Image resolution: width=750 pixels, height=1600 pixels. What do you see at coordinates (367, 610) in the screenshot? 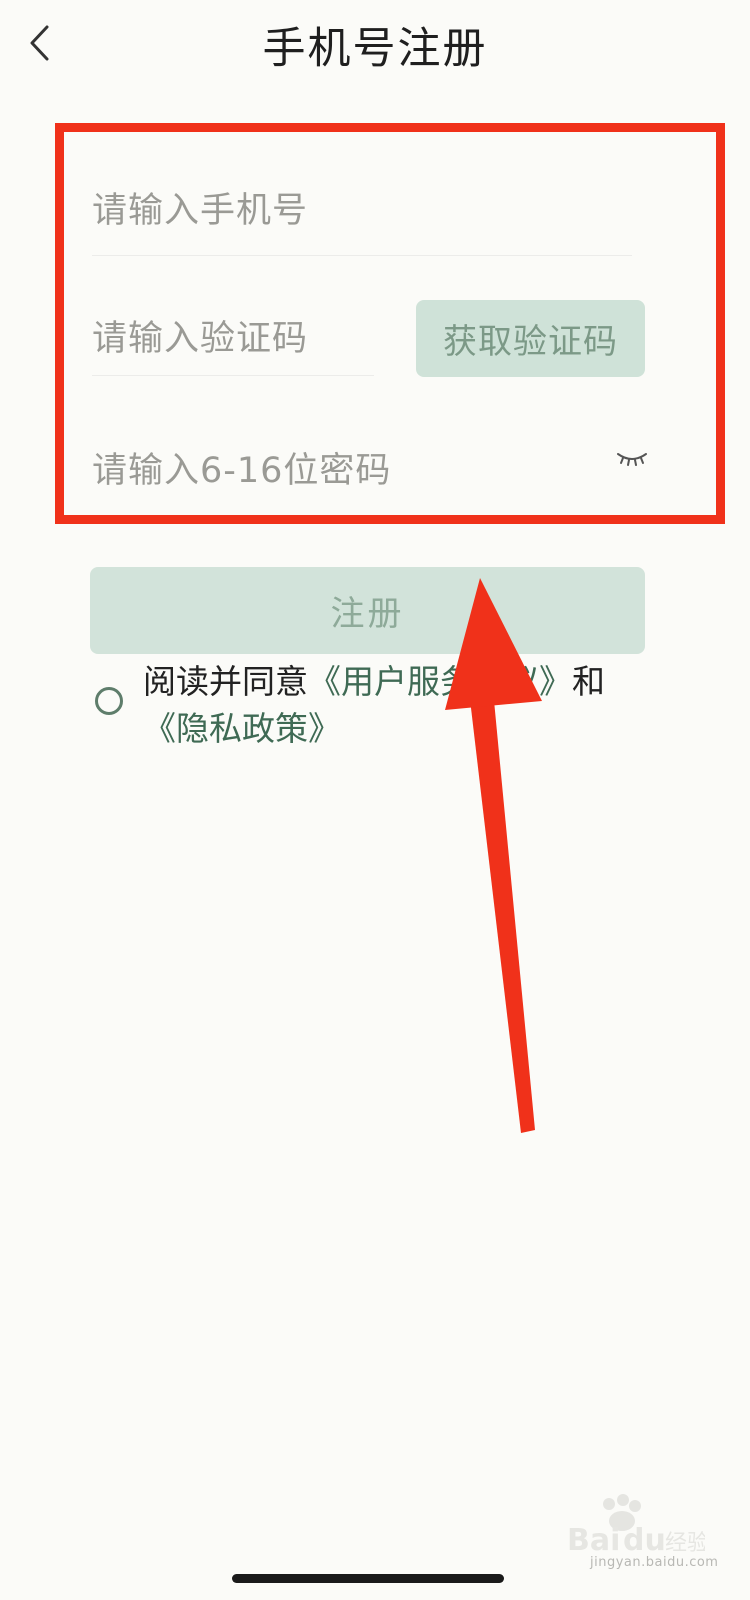
I see `register-button: 注册` at bounding box center [367, 610].